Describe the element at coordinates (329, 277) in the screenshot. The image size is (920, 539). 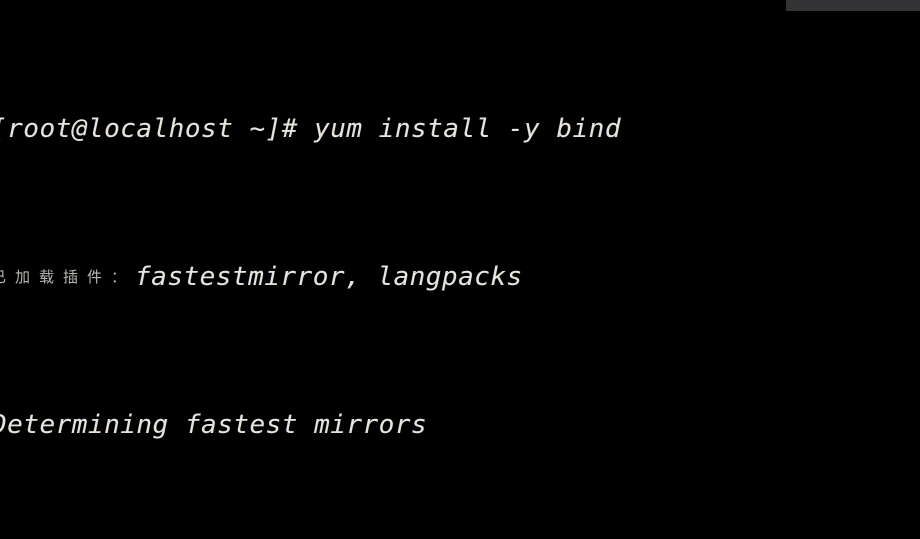
I see `loaded-plugins-value: fastestmirror, langpacks` at that location.